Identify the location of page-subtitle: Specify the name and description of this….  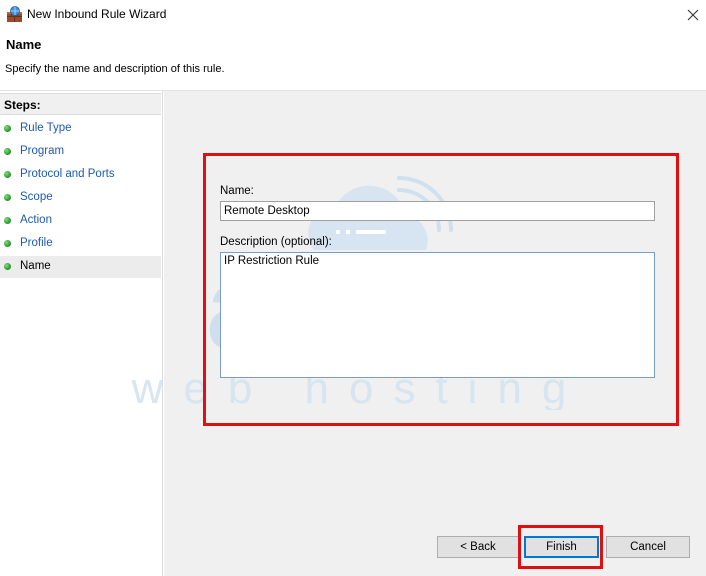
(115, 69).